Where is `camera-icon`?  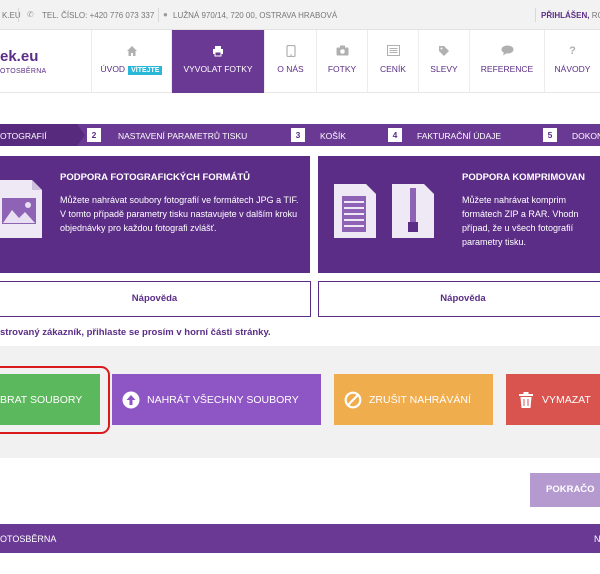
camera-icon is located at coordinates (342, 51).